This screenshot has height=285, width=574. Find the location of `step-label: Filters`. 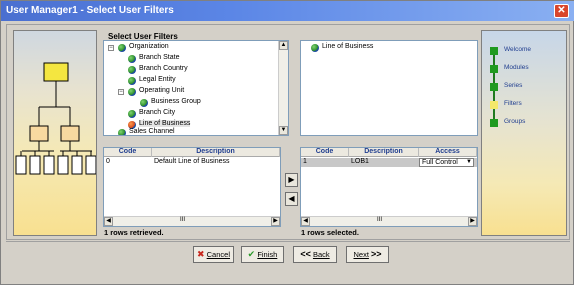

step-label: Filters is located at coordinates (513, 103).